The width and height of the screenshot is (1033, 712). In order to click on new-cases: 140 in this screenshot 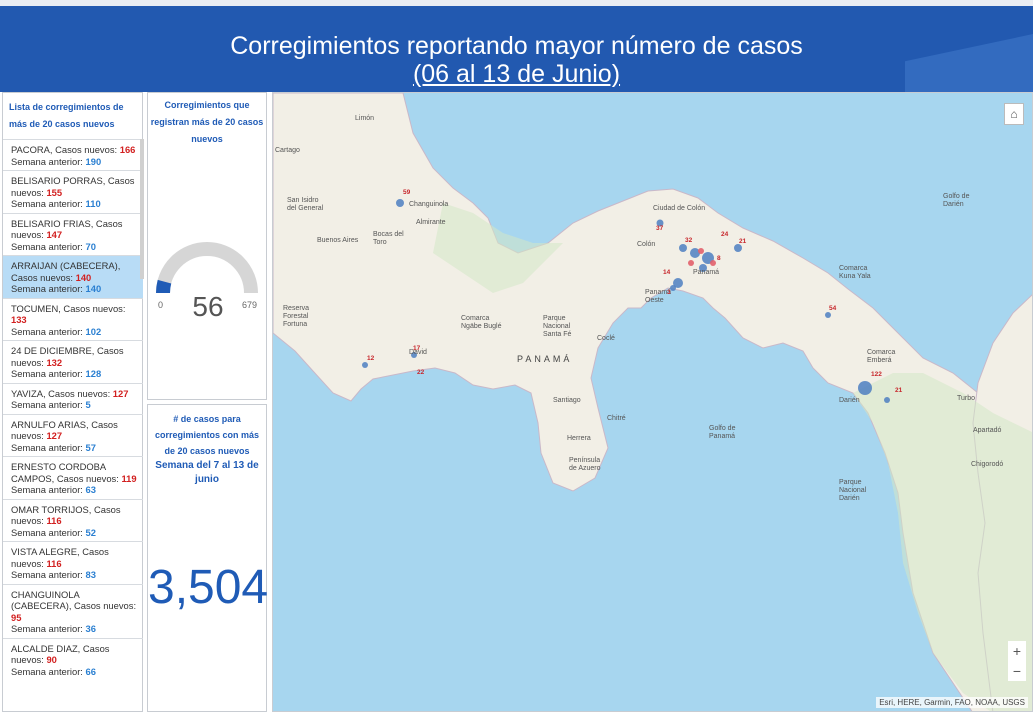, I will do `click(83, 277)`.